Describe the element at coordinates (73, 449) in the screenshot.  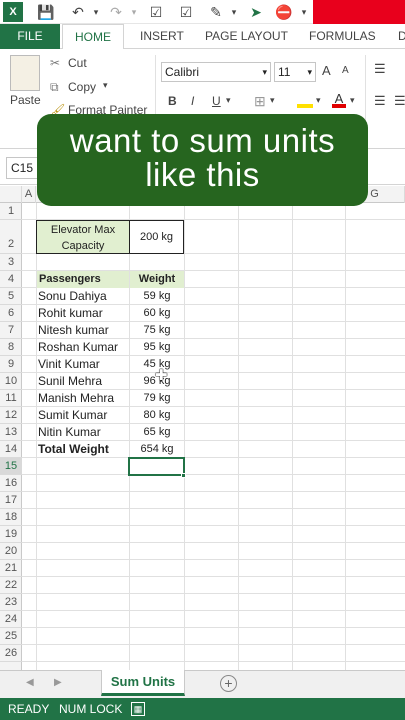
I see `total-weight-label: Total Weight` at that location.